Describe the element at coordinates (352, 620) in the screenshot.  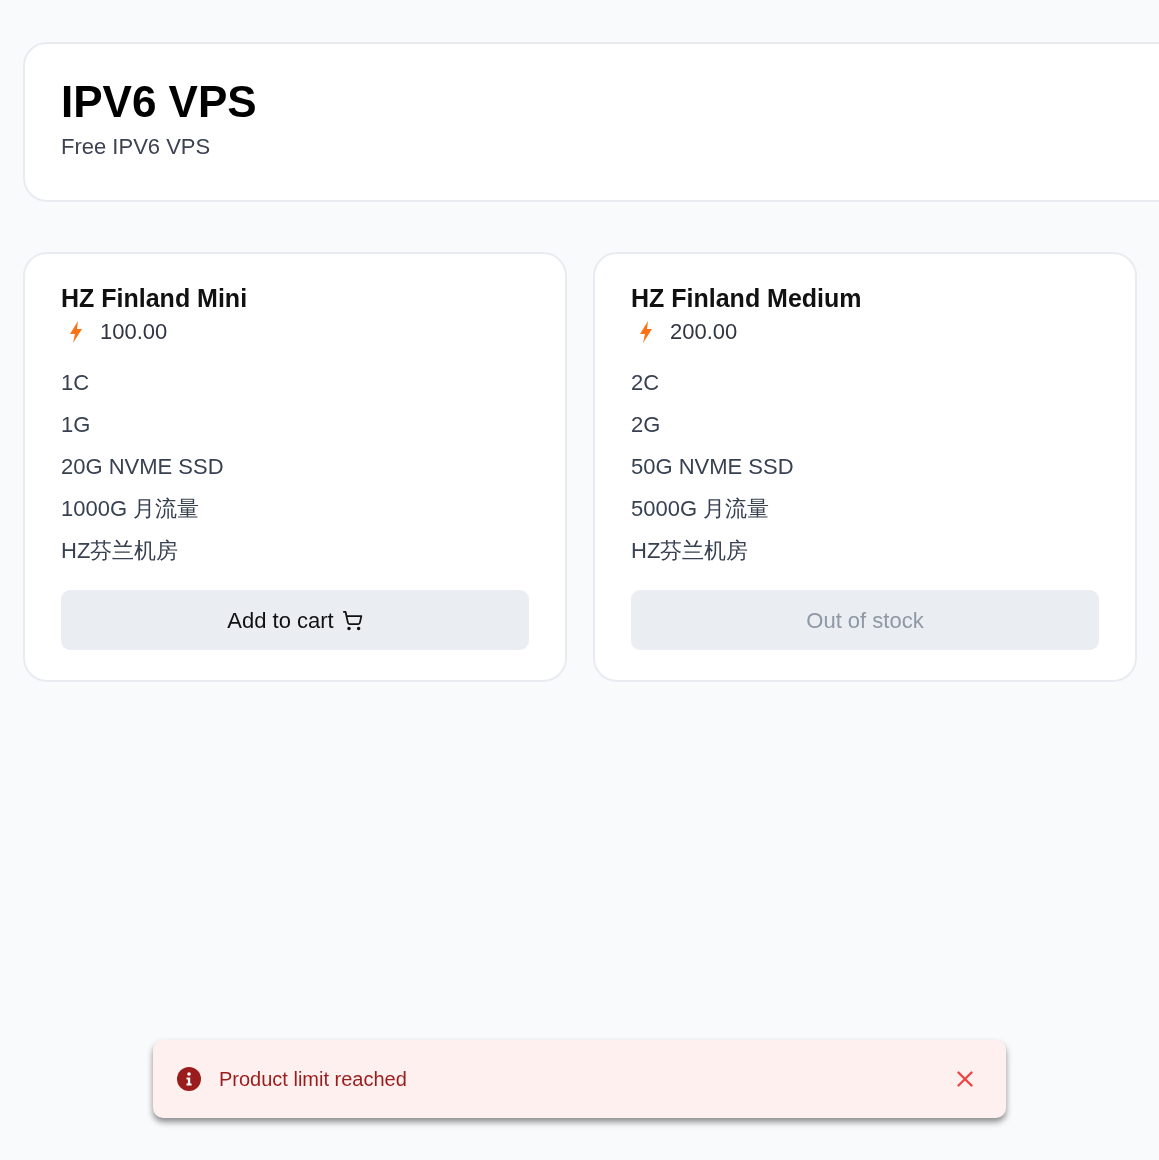
I see `cart-icon` at that location.